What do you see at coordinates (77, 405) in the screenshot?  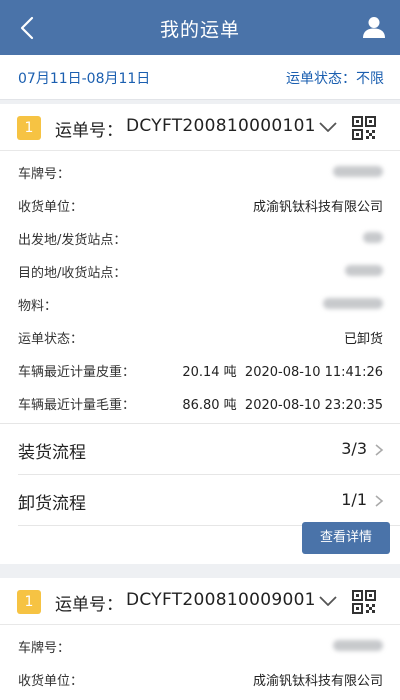 I see `field-label: 车辆最近计量毛重：` at bounding box center [77, 405].